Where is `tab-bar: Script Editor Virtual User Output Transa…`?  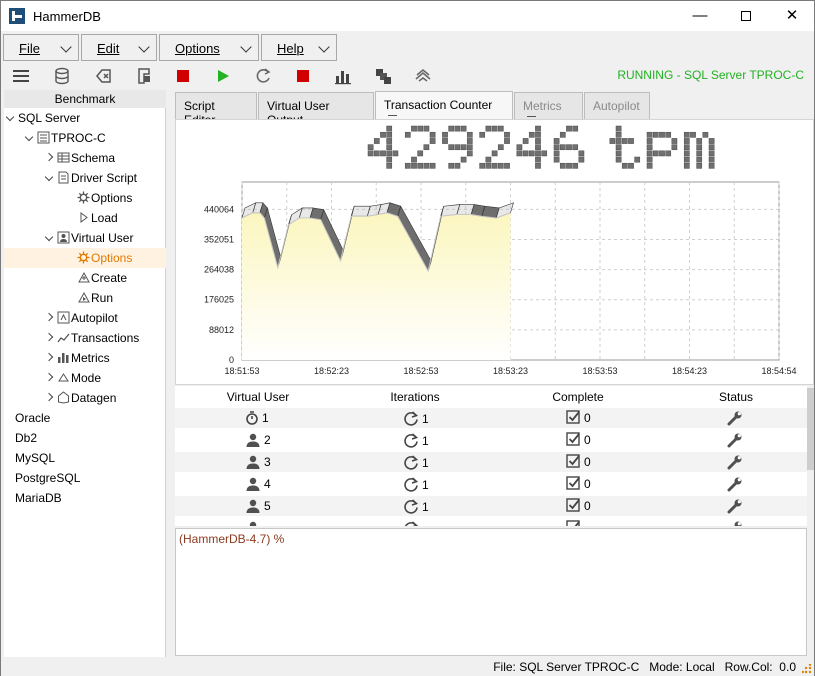
tab-bar: Script Editor Virtual User Output Transa… is located at coordinates (495, 109).